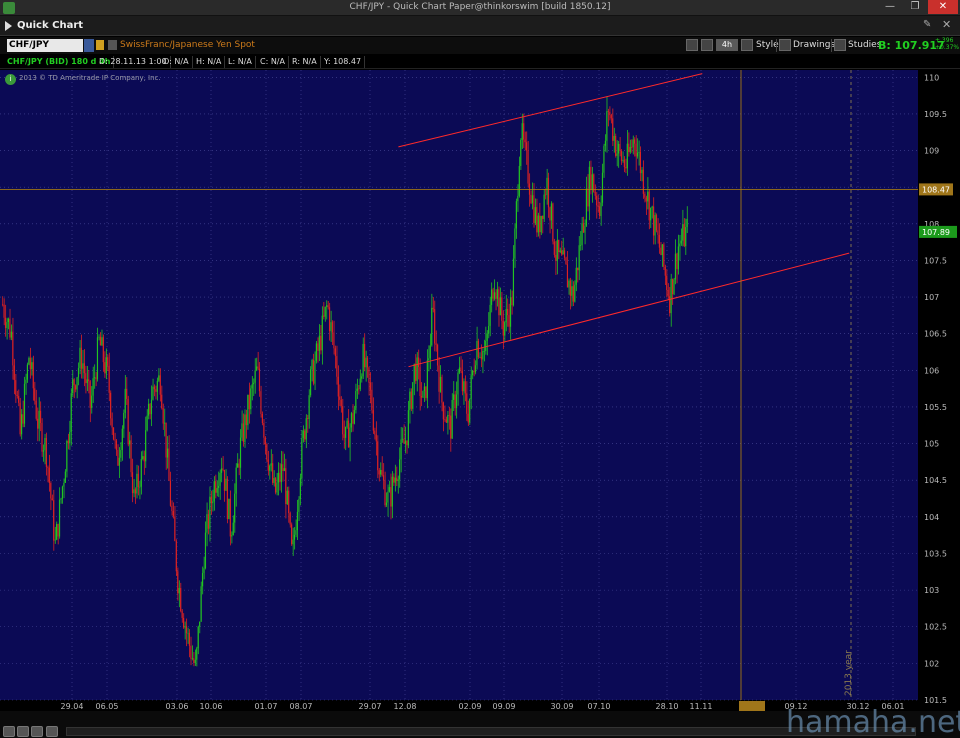 The image size is (960, 738). I want to click on zoom-out-icon, so click(9, 731).